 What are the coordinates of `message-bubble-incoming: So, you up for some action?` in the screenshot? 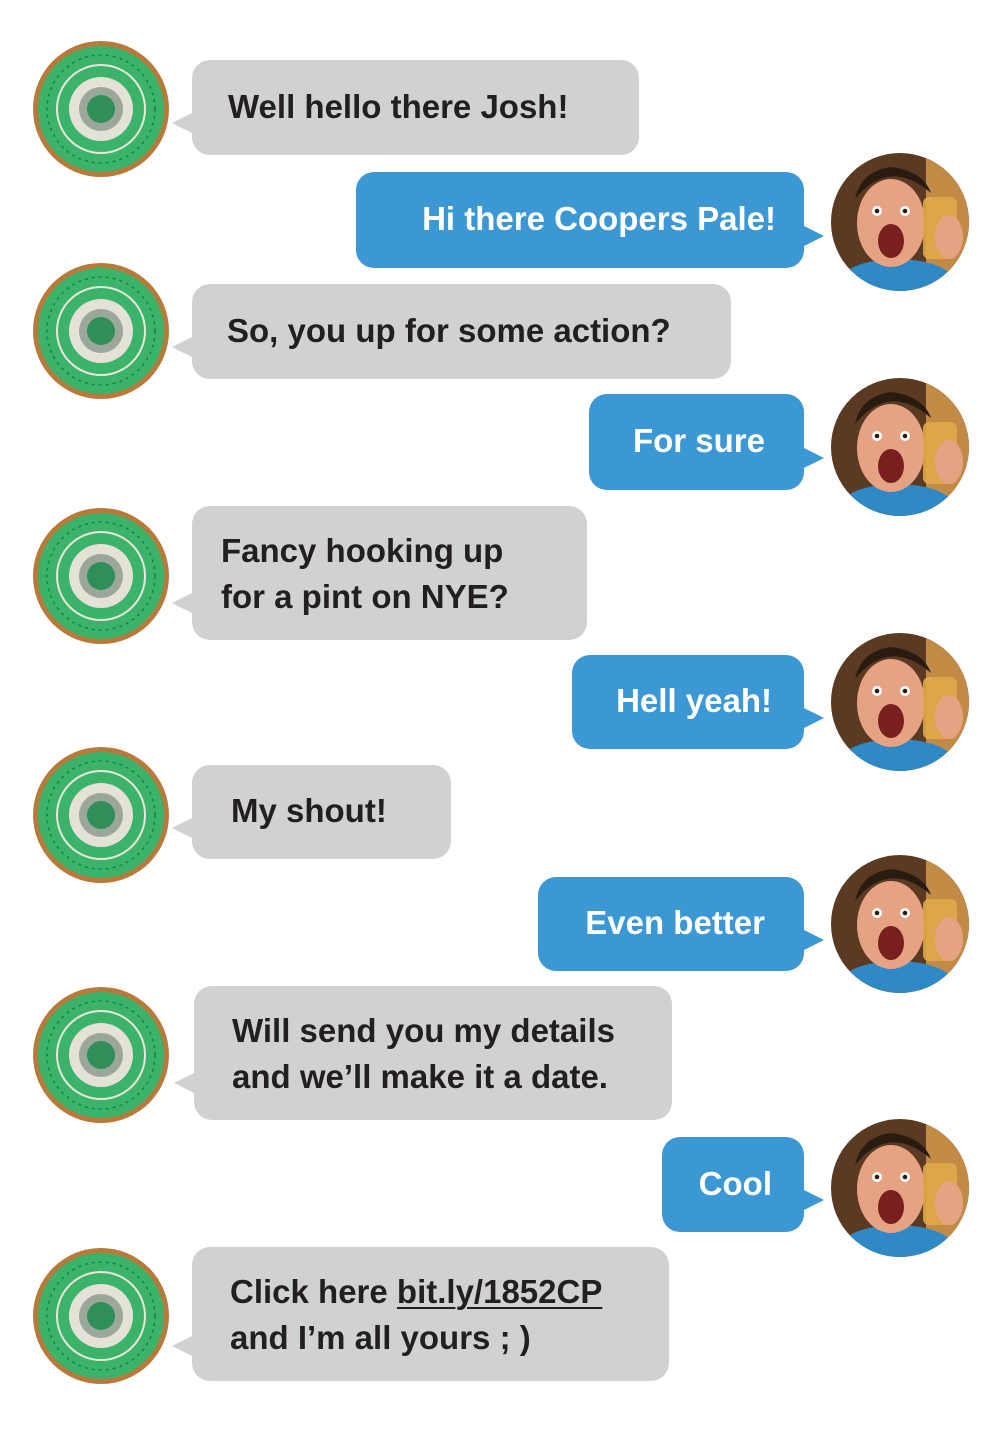 It's located at (451, 331).